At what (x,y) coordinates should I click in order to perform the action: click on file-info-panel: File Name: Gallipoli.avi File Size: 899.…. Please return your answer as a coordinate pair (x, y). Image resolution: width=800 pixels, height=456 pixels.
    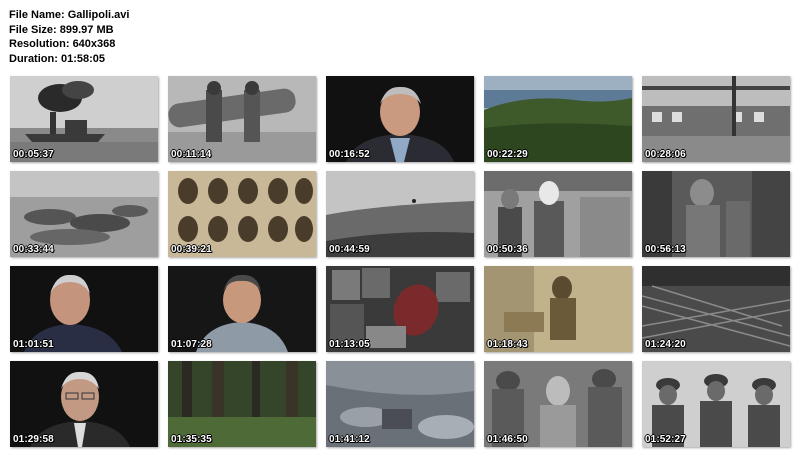
    Looking at the image, I should click on (69, 37).